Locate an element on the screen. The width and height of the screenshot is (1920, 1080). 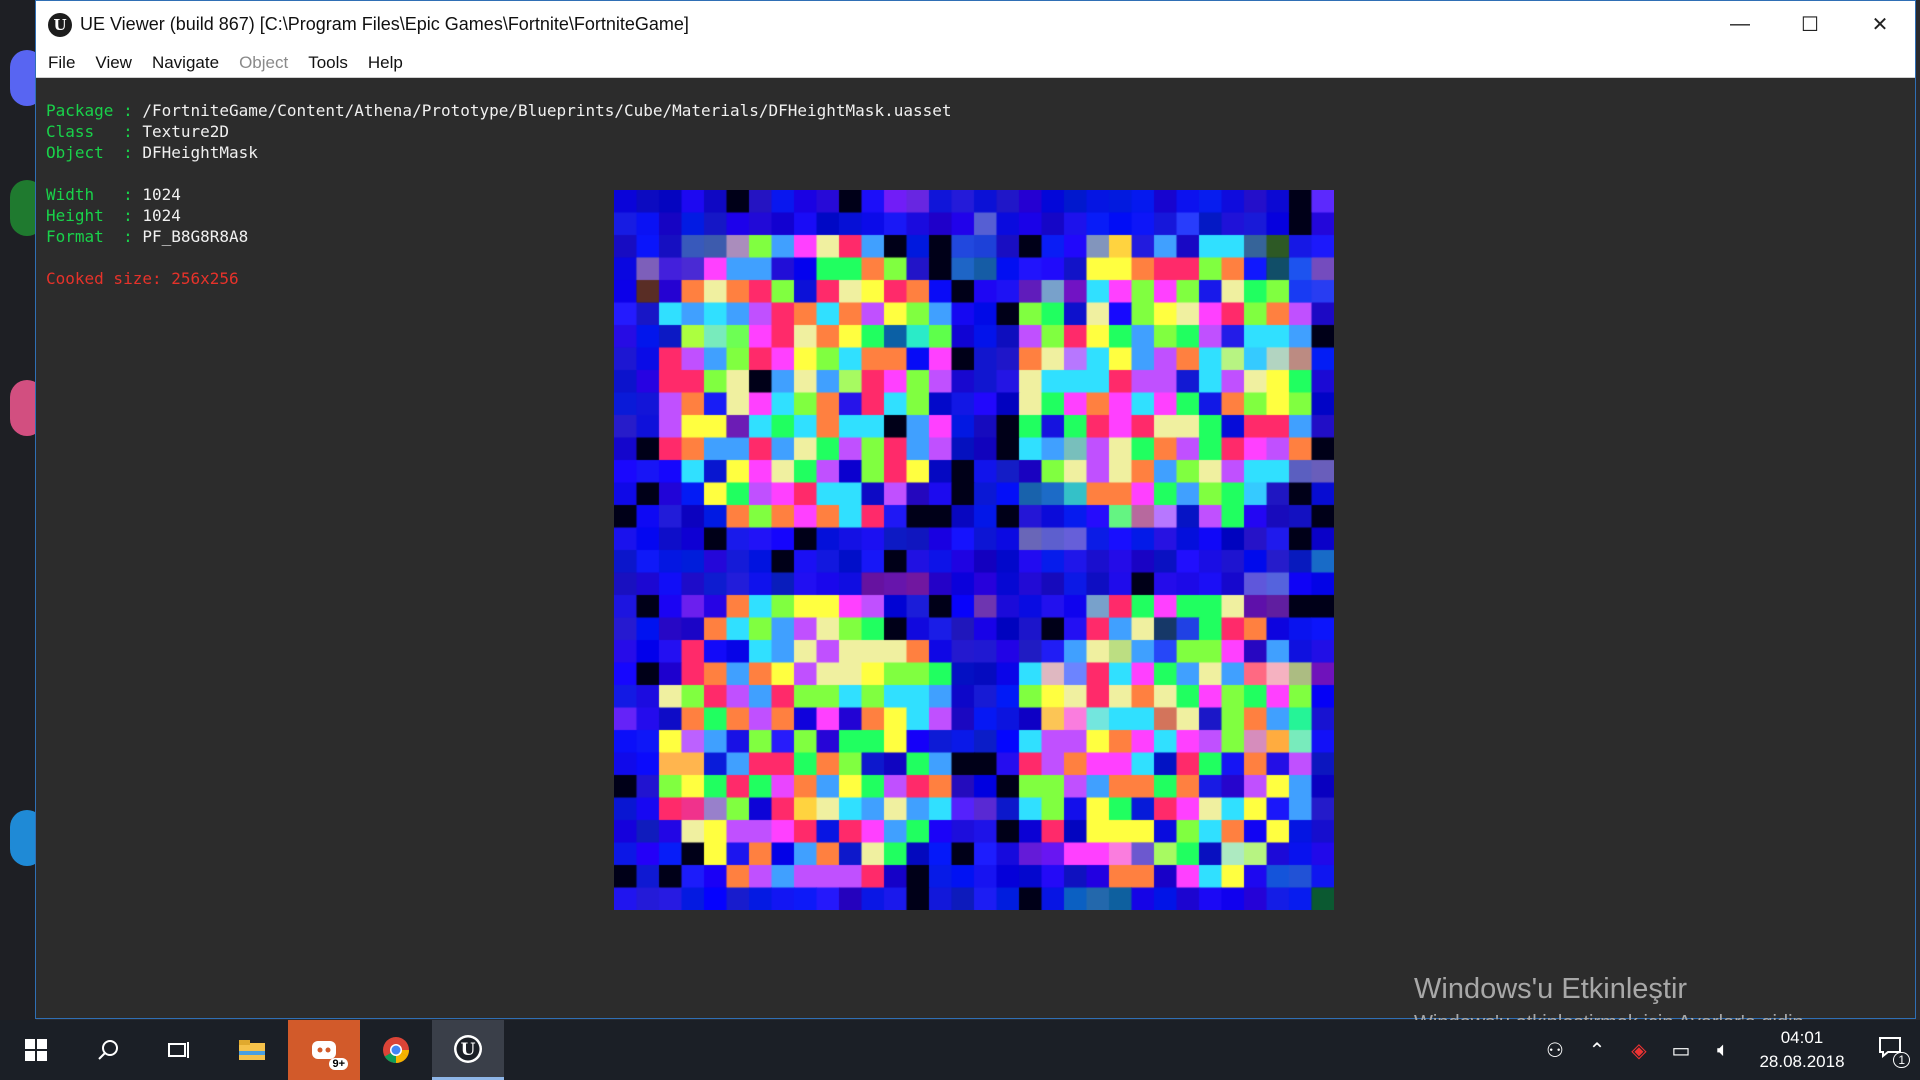
menu-navigate: Navigate is located at coordinates (185, 63).